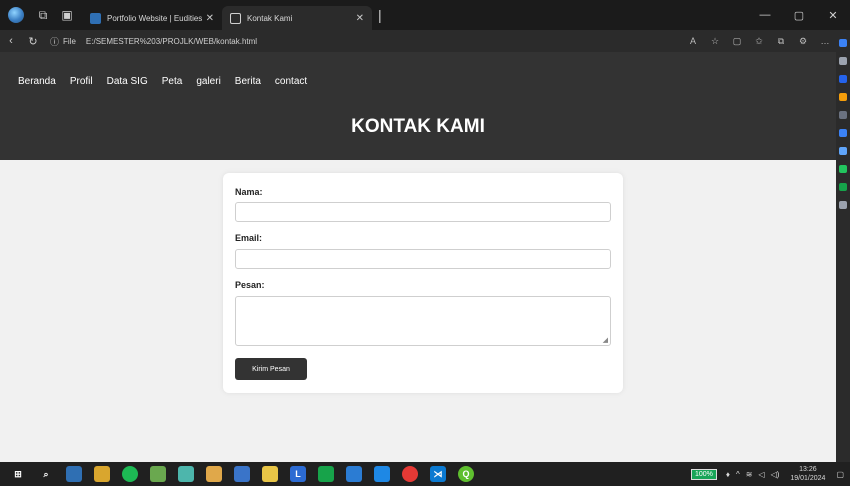 This screenshot has width=850, height=486. What do you see at coordinates (843, 61) in the screenshot?
I see `search-icon` at bounding box center [843, 61].